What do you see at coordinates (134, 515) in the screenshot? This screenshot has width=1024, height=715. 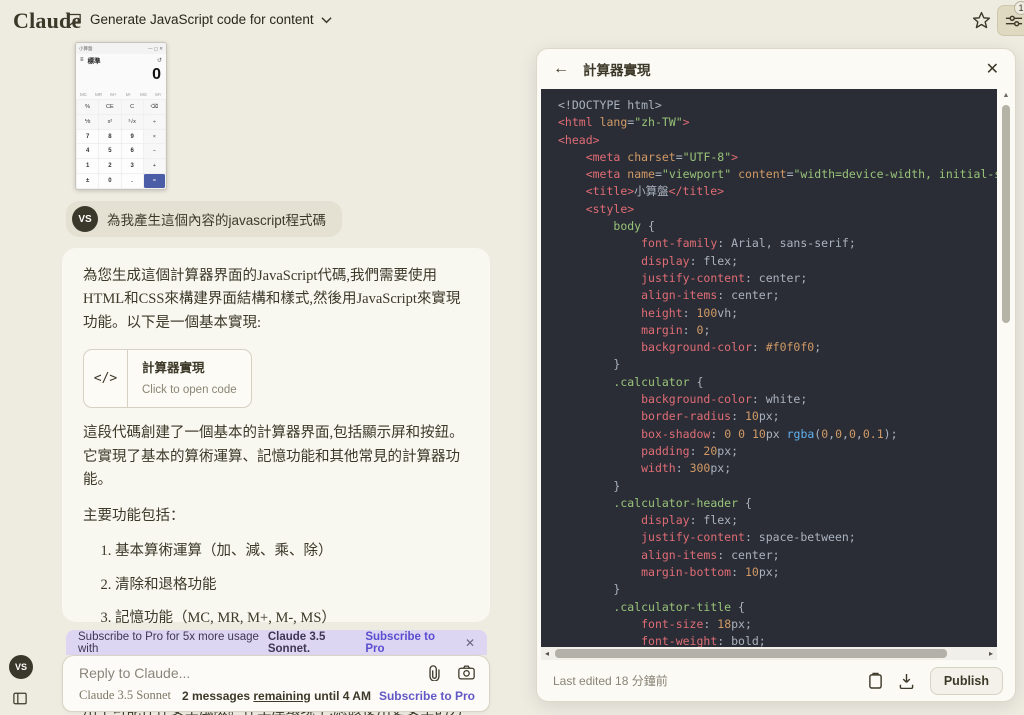 I see `features-heading: 主要功能包括：` at bounding box center [134, 515].